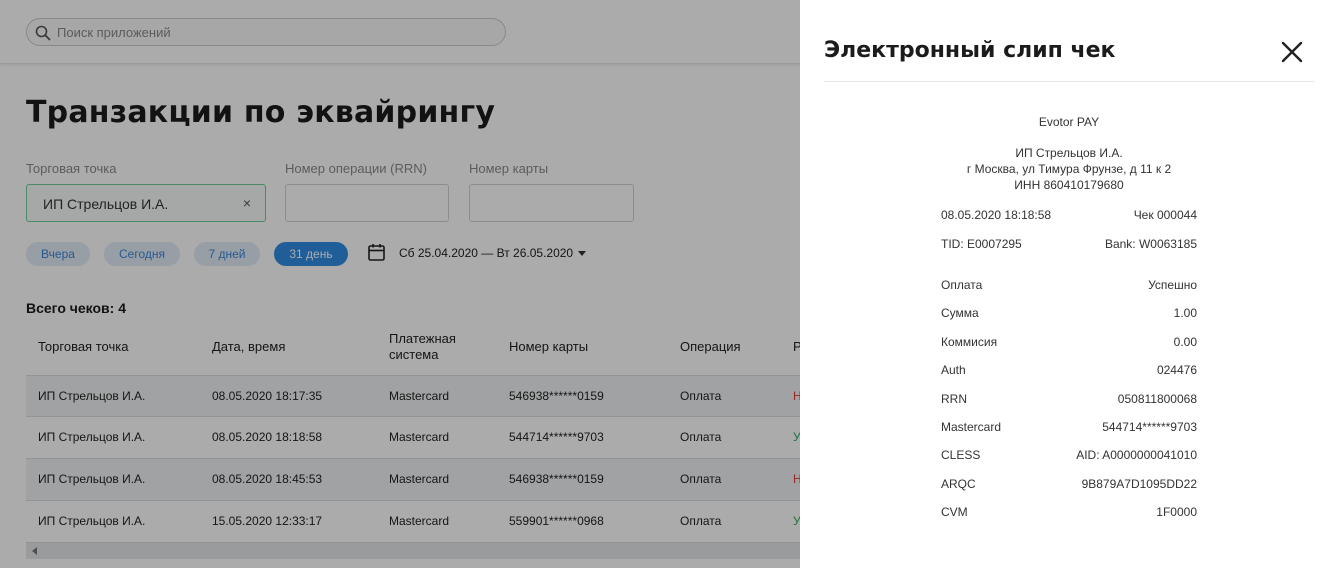 The width and height of the screenshot is (1332, 568). What do you see at coordinates (1165, 215) in the screenshot?
I see `receipt-check-number: Чек 000044` at bounding box center [1165, 215].